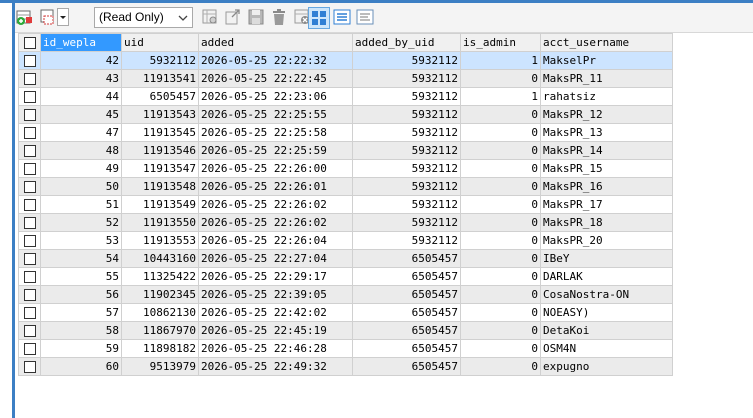 This screenshot has height=418, width=753. What do you see at coordinates (275, 132) in the screenshot?
I see `cell-added: 2026-05-25 22:25:58` at bounding box center [275, 132].